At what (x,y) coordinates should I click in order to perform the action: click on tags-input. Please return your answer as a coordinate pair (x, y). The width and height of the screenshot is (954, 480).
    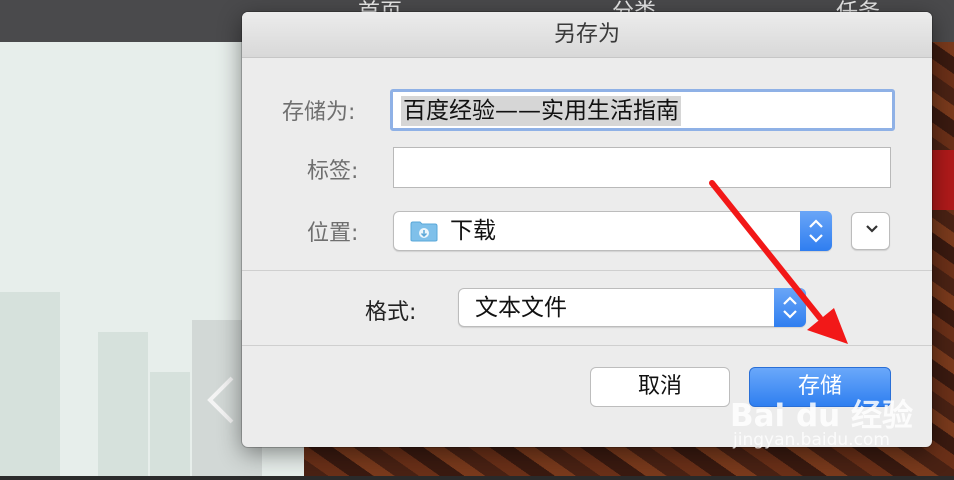
    Looking at the image, I should click on (642, 167).